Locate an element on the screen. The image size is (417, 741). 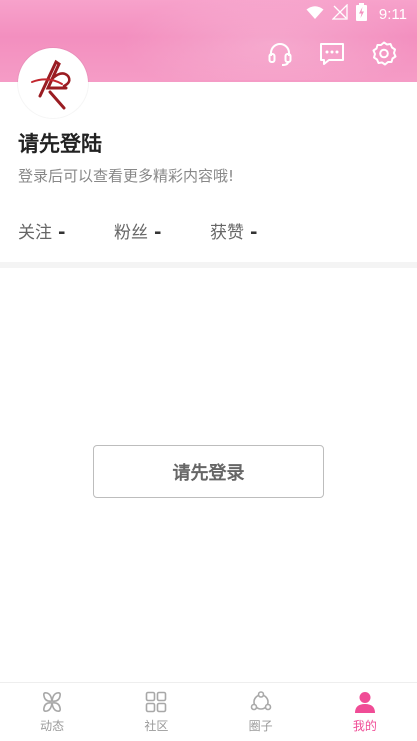
profile-stats: 关注 - 粉丝 - 获赞 - is located at coordinates (137, 230).